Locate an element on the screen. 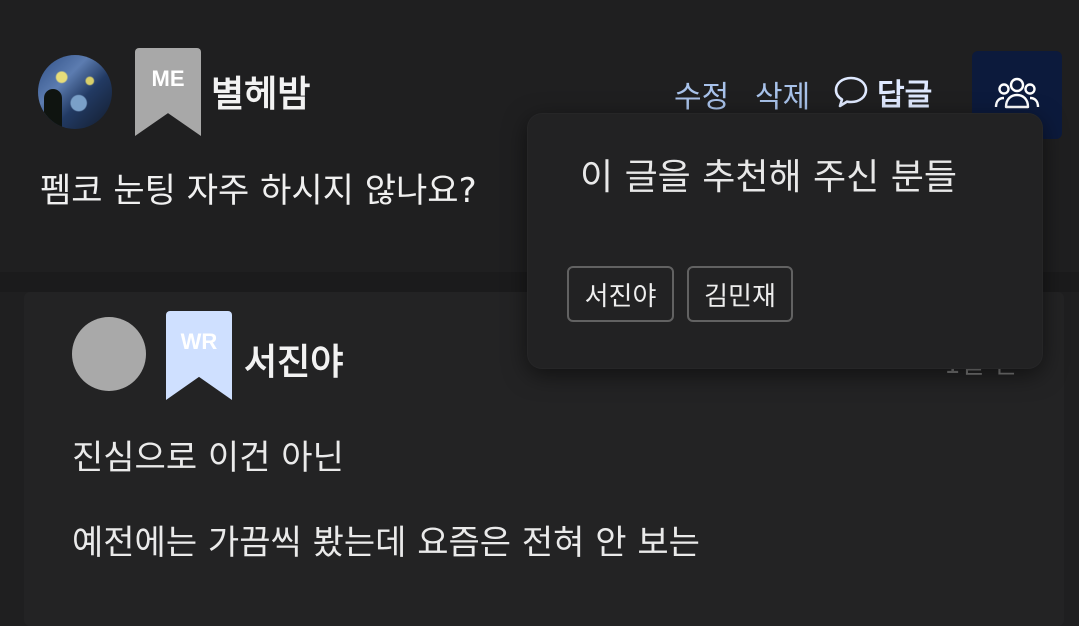 The width and height of the screenshot is (1079, 626). recommender-chip: 김민재 is located at coordinates (740, 294).